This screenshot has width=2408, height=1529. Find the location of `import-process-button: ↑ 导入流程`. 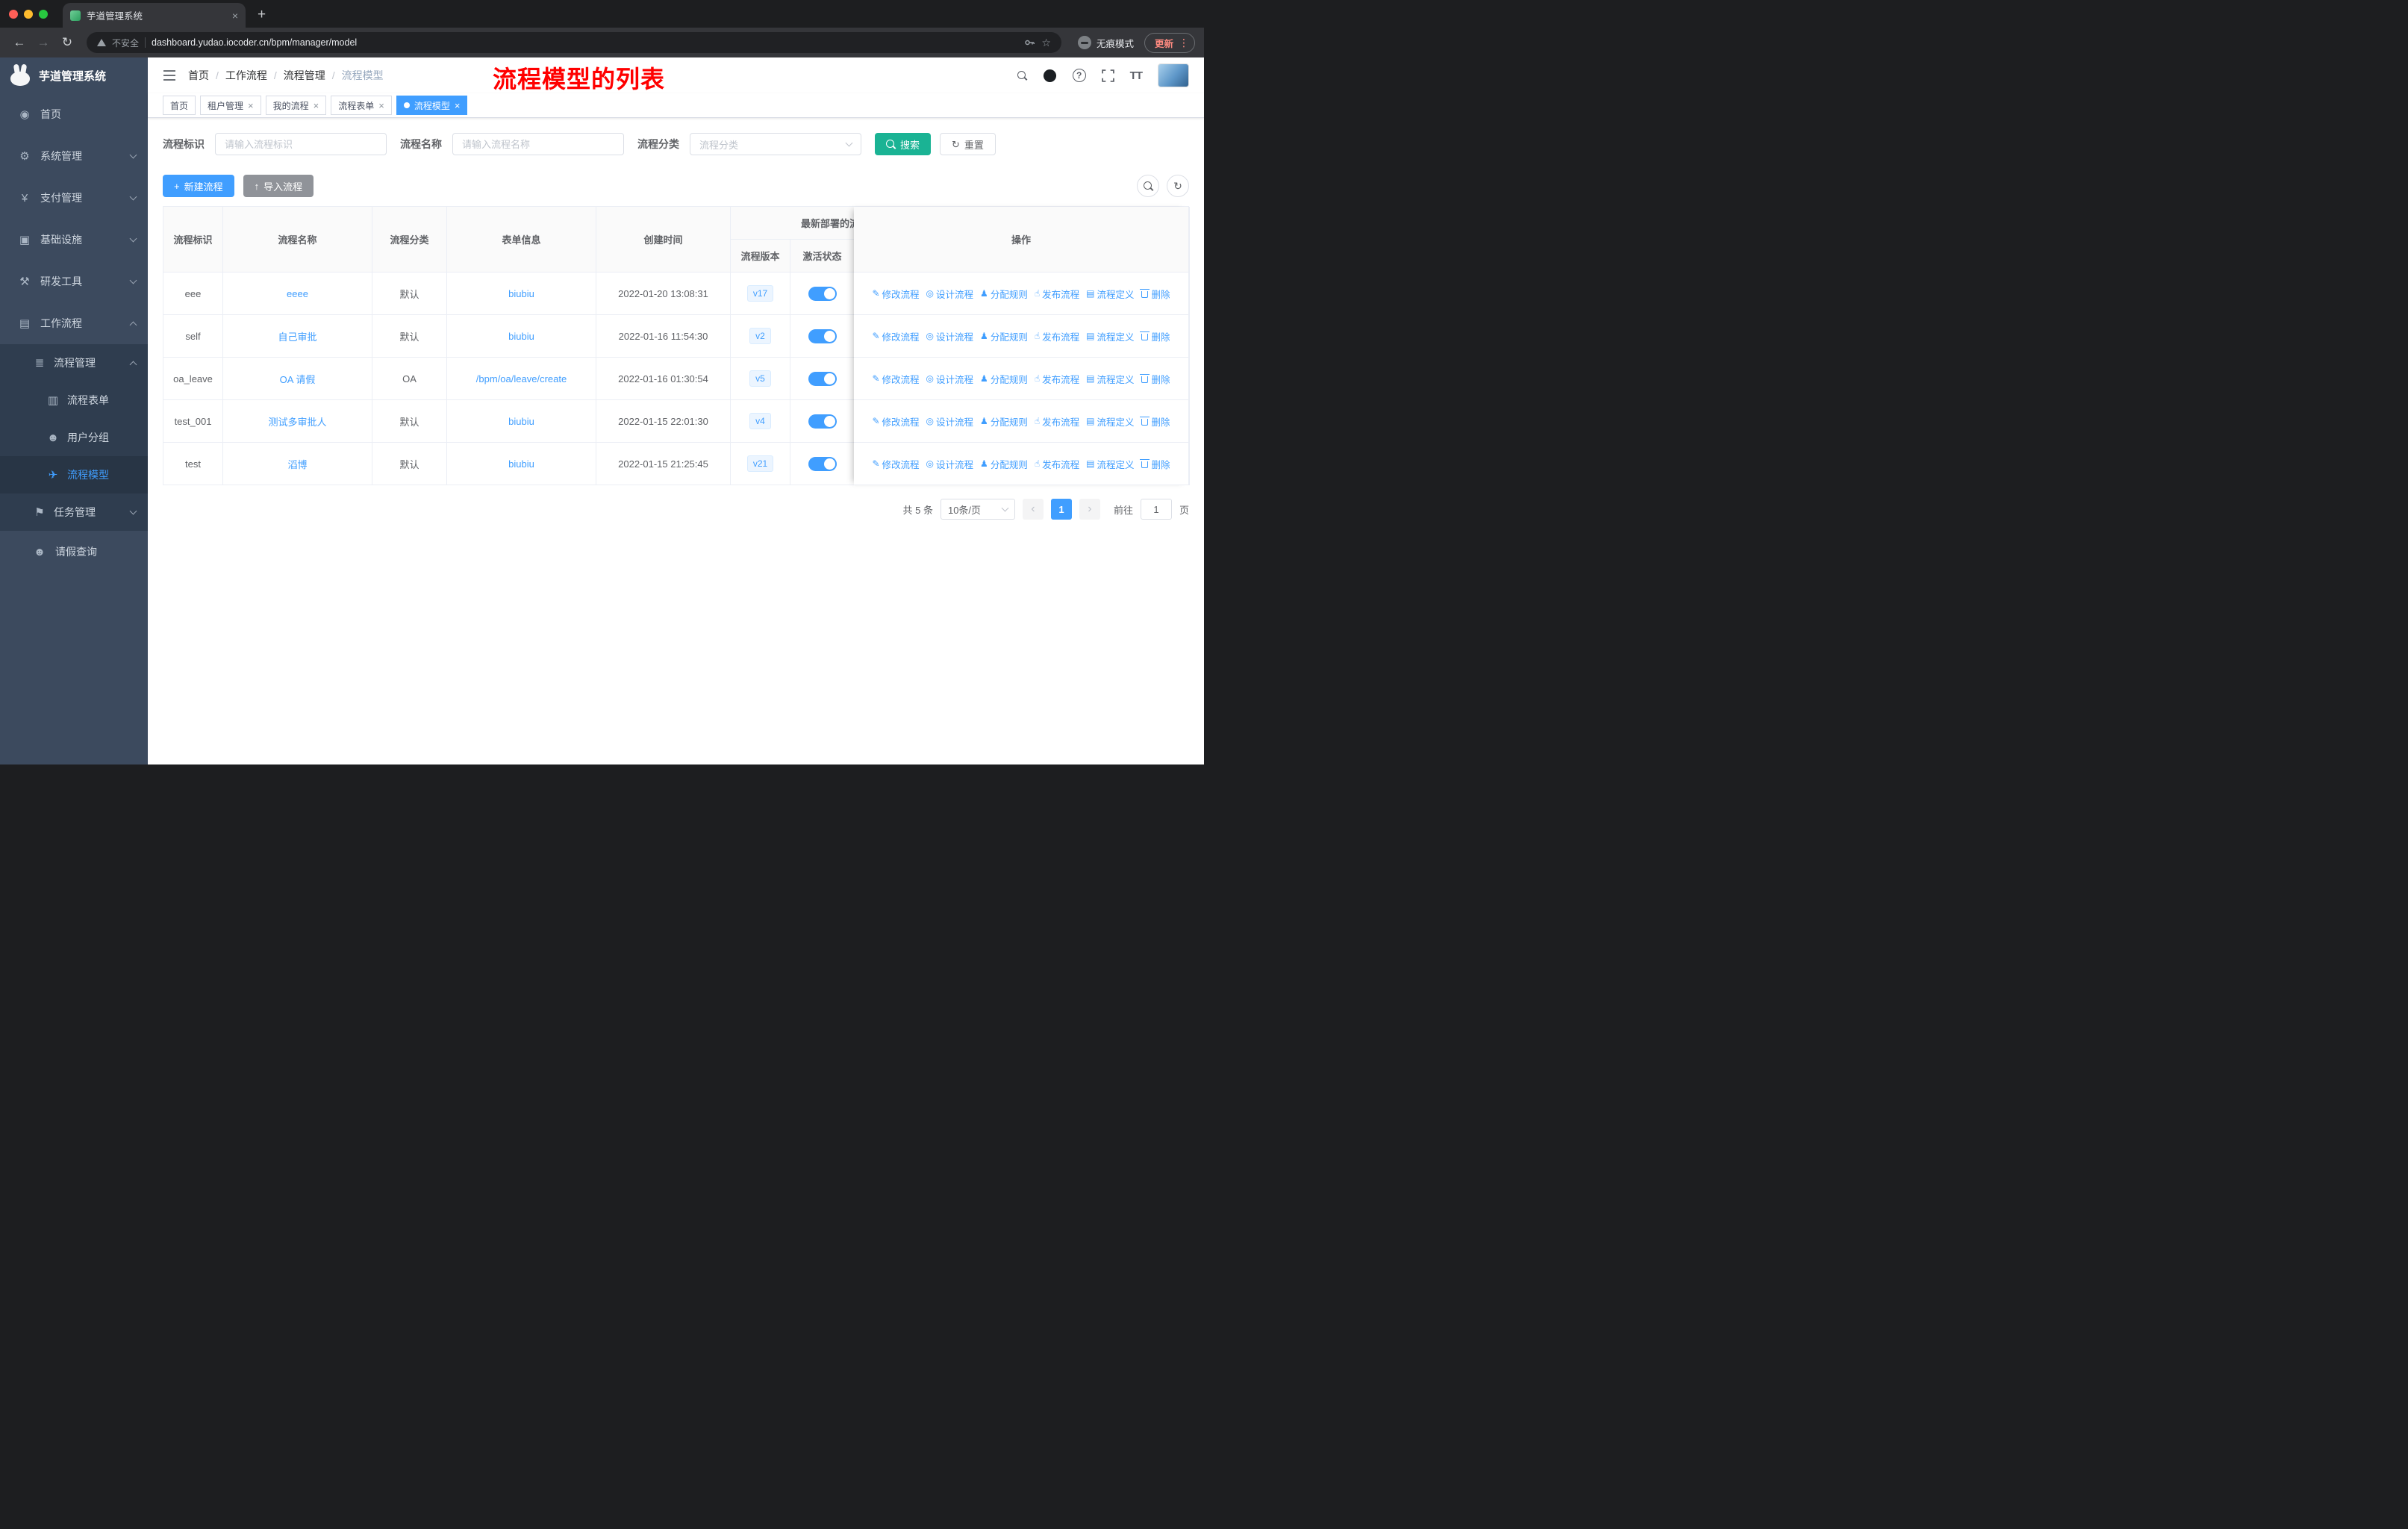

import-process-button: ↑ 导入流程 is located at coordinates (278, 186).